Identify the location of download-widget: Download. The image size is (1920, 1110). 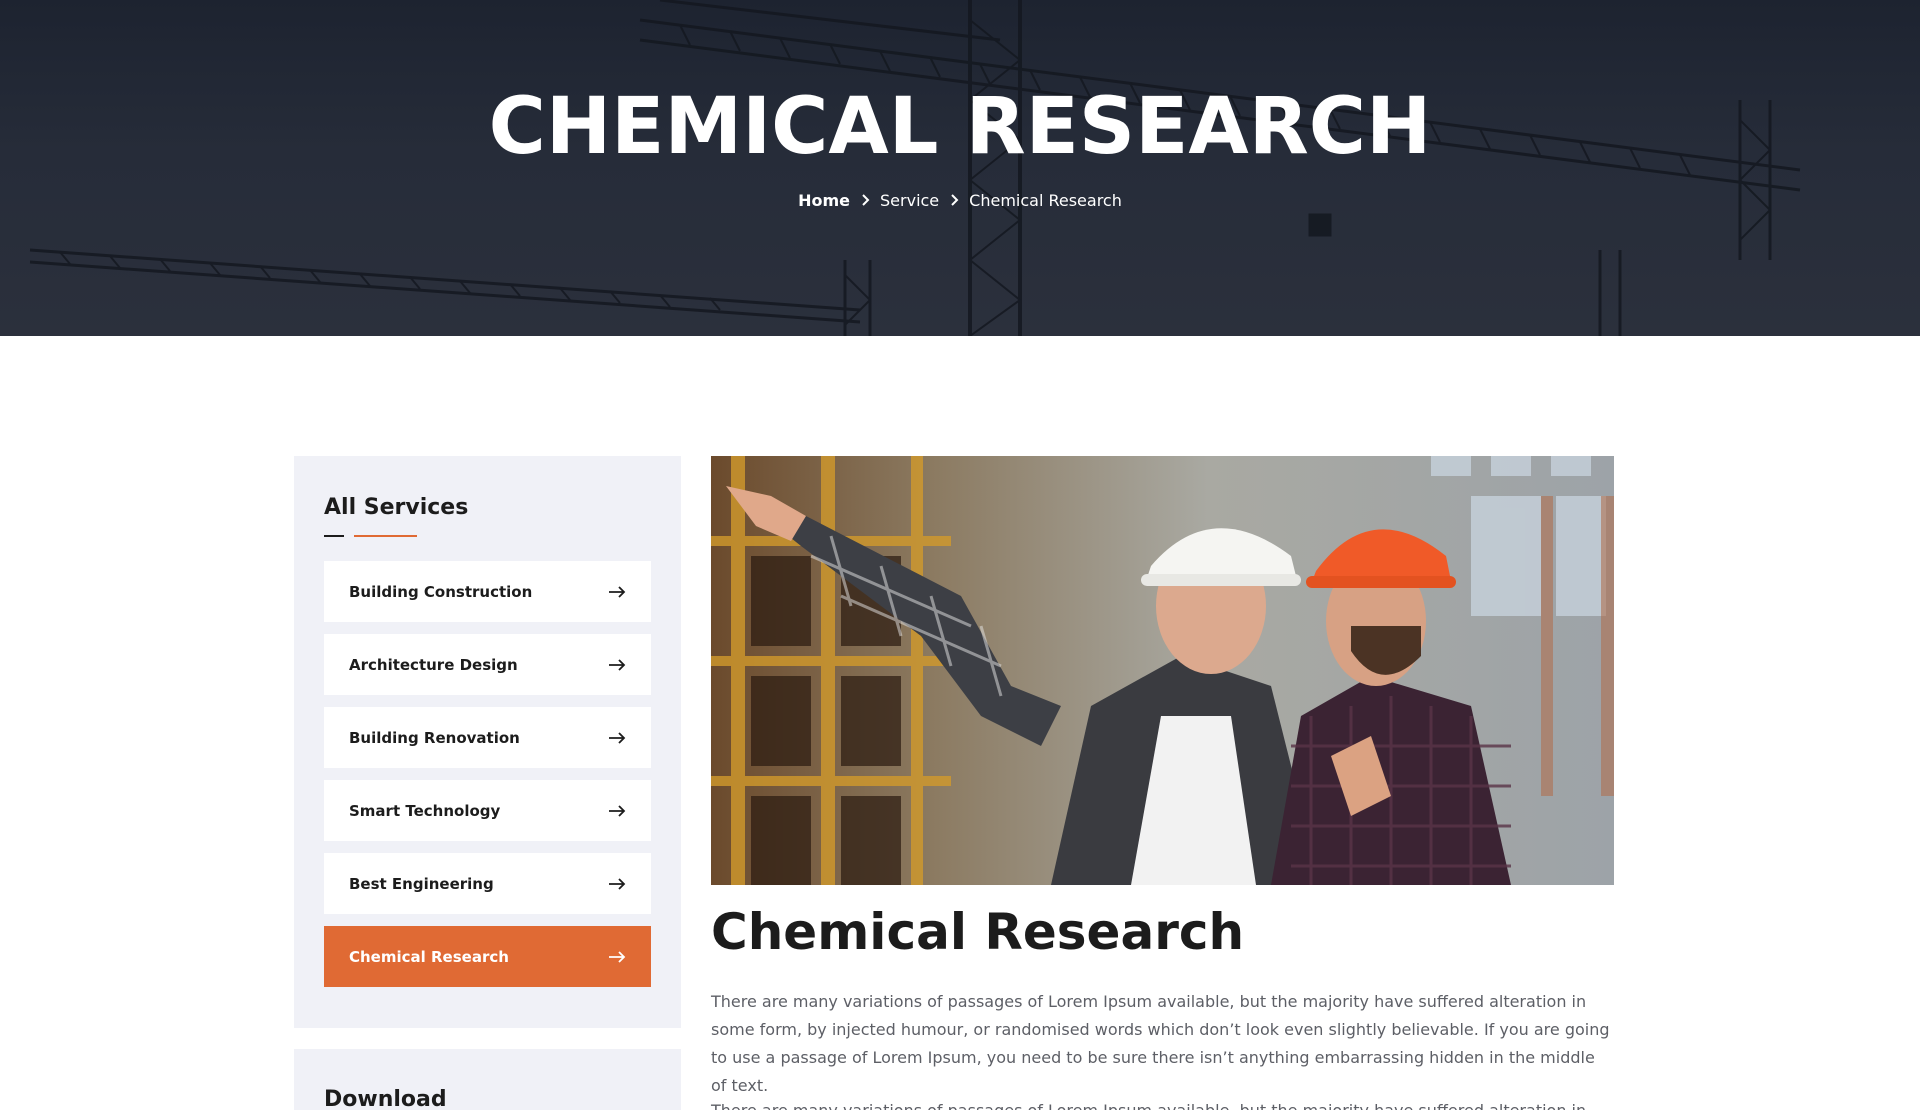
(487, 1079).